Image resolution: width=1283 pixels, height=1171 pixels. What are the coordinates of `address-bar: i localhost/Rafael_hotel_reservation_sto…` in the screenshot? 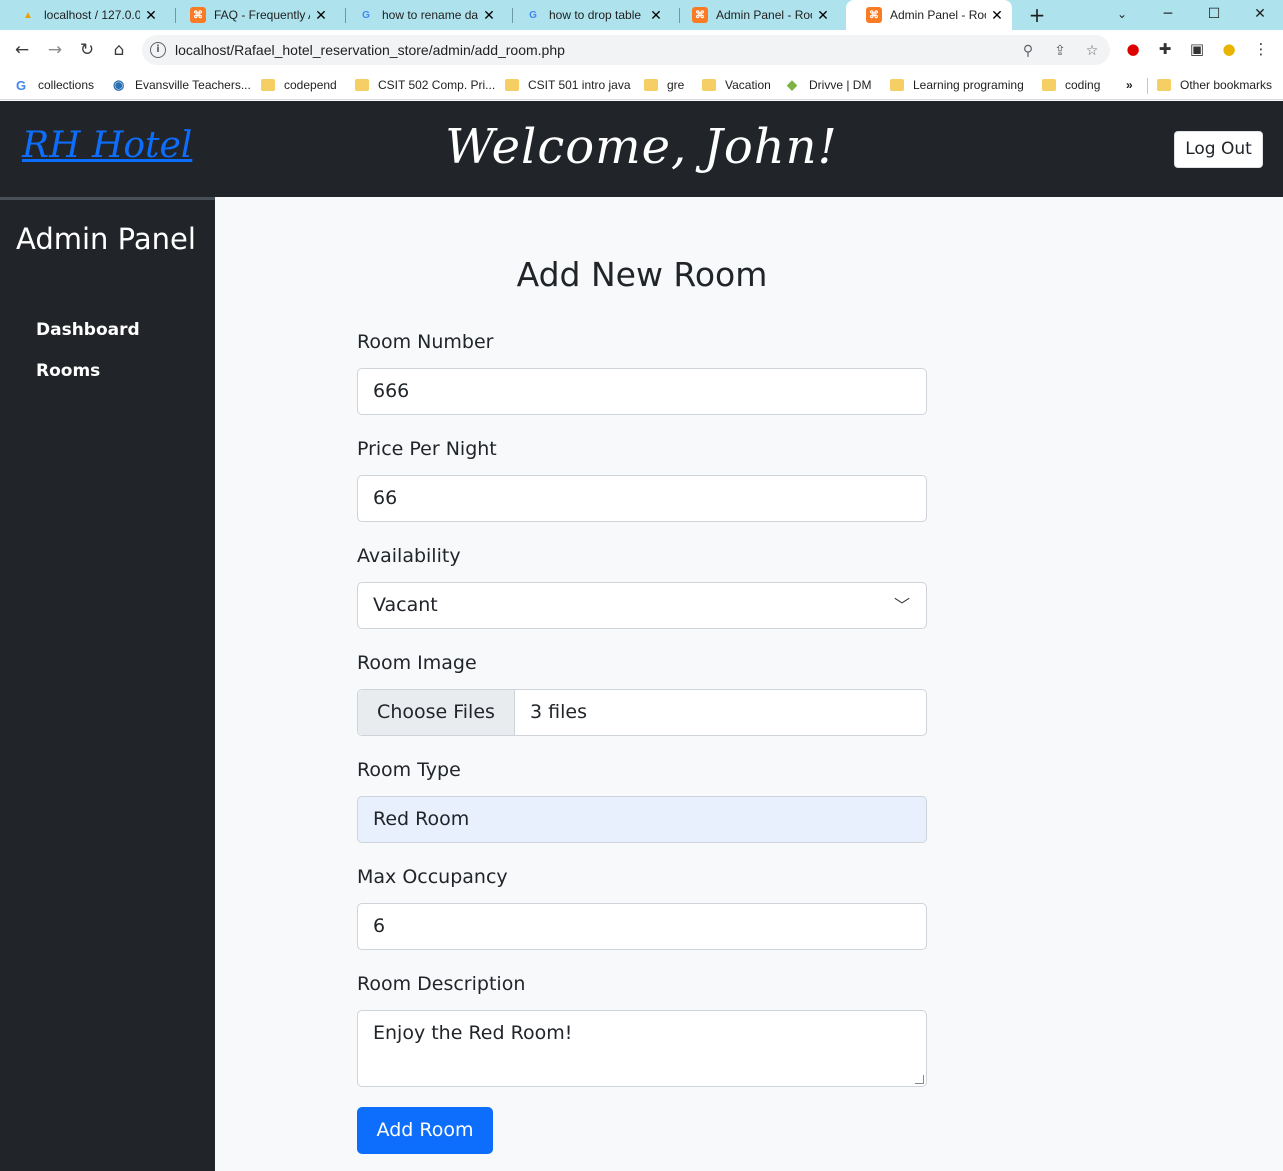 It's located at (626, 50).